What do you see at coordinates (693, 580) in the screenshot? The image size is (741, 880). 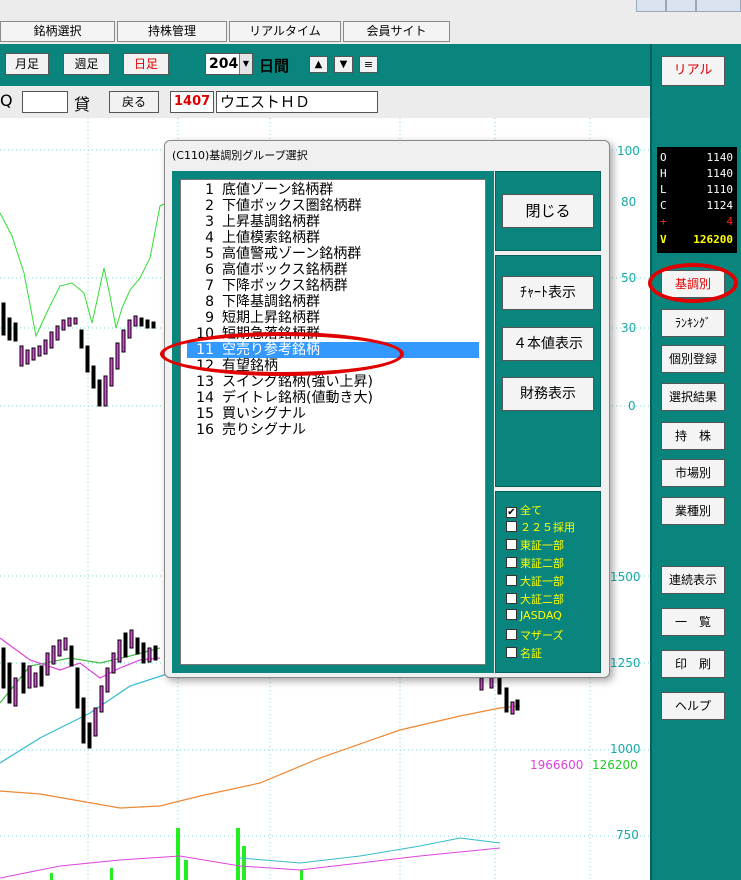 I see `continuous-view-button: 連続表示` at bounding box center [693, 580].